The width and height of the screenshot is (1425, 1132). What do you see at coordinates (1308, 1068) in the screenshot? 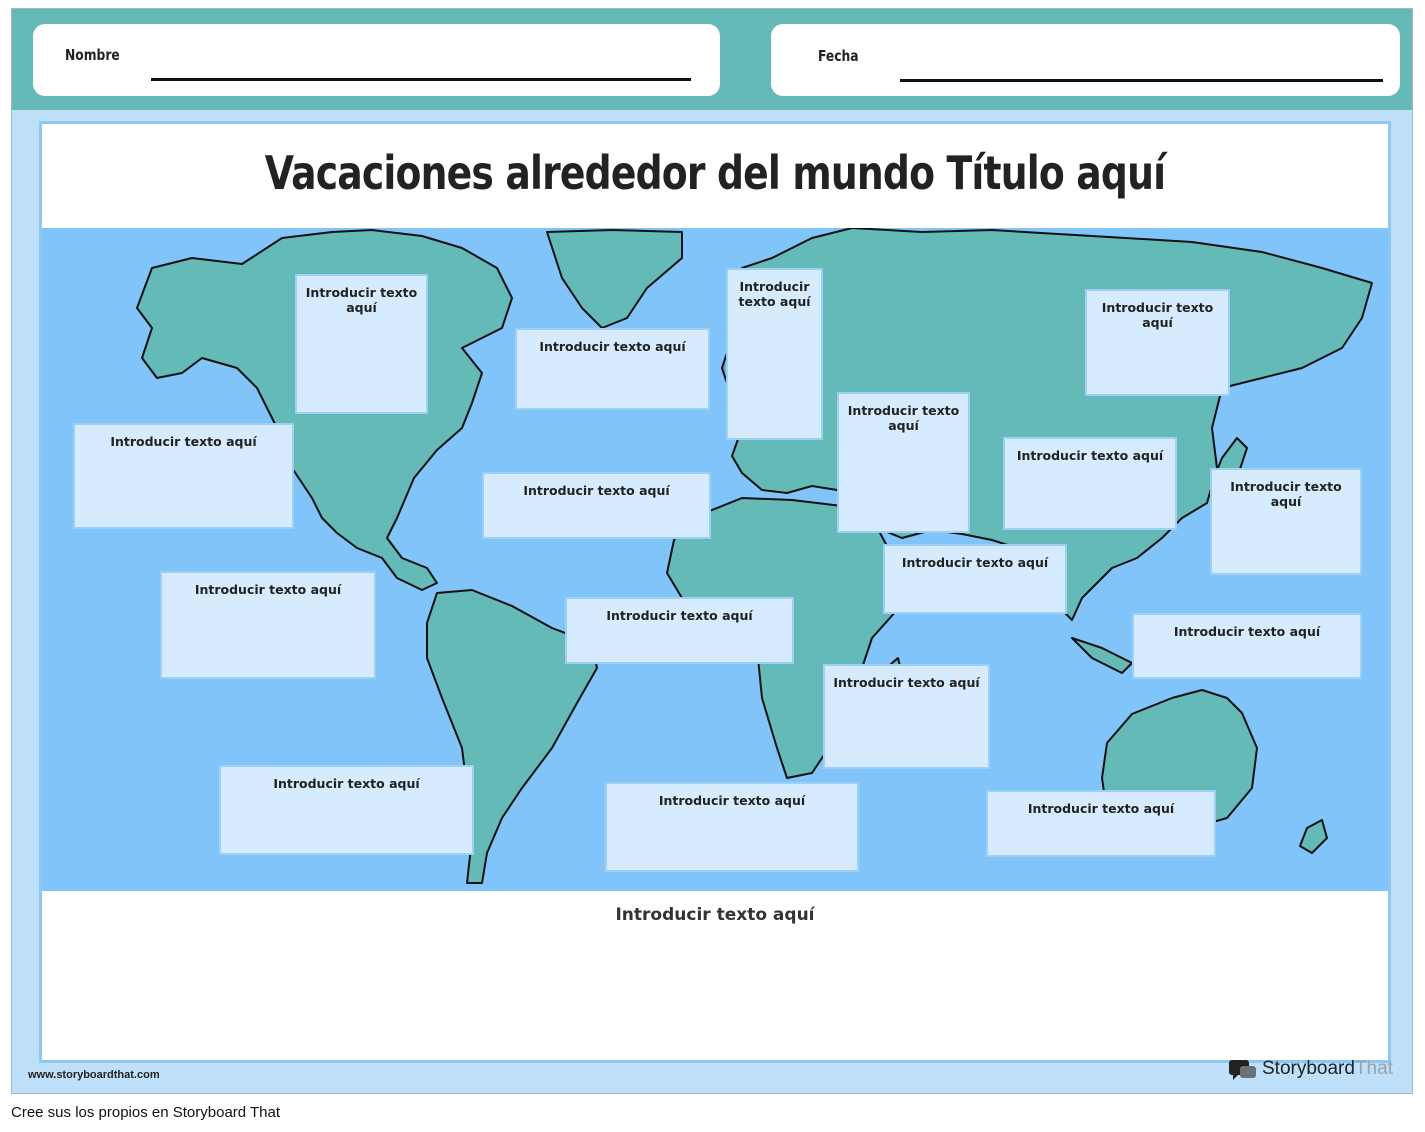
I see `brand-story: Storyboard` at bounding box center [1308, 1068].